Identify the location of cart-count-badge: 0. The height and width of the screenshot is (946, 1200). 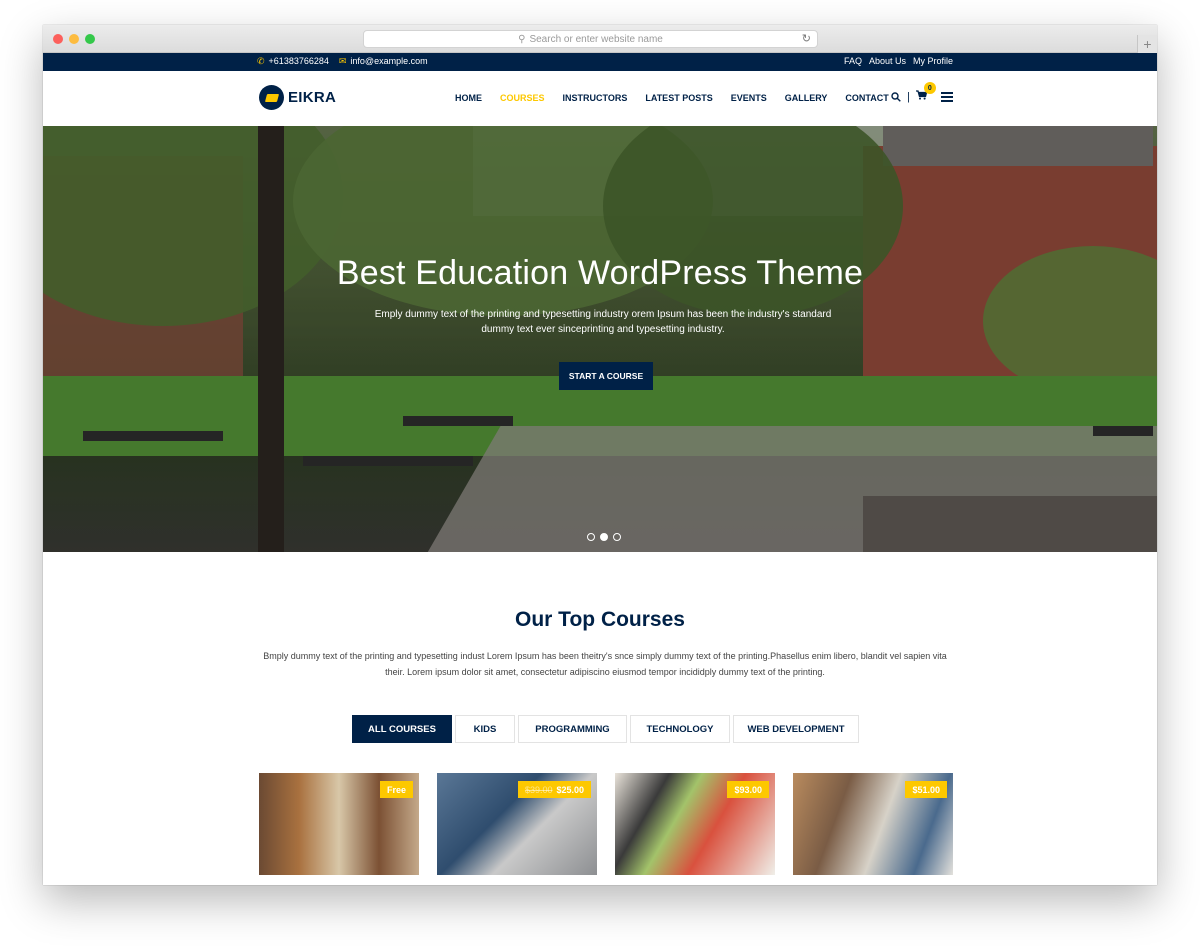
(929, 88).